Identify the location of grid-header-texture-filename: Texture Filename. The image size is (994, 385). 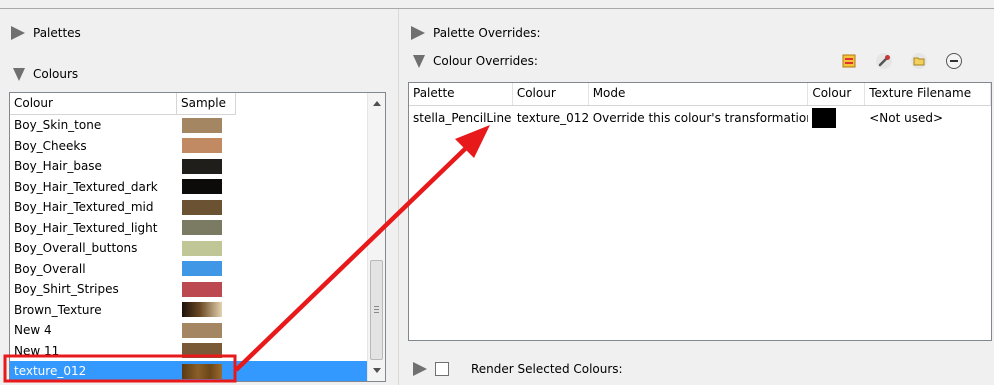
(928, 94).